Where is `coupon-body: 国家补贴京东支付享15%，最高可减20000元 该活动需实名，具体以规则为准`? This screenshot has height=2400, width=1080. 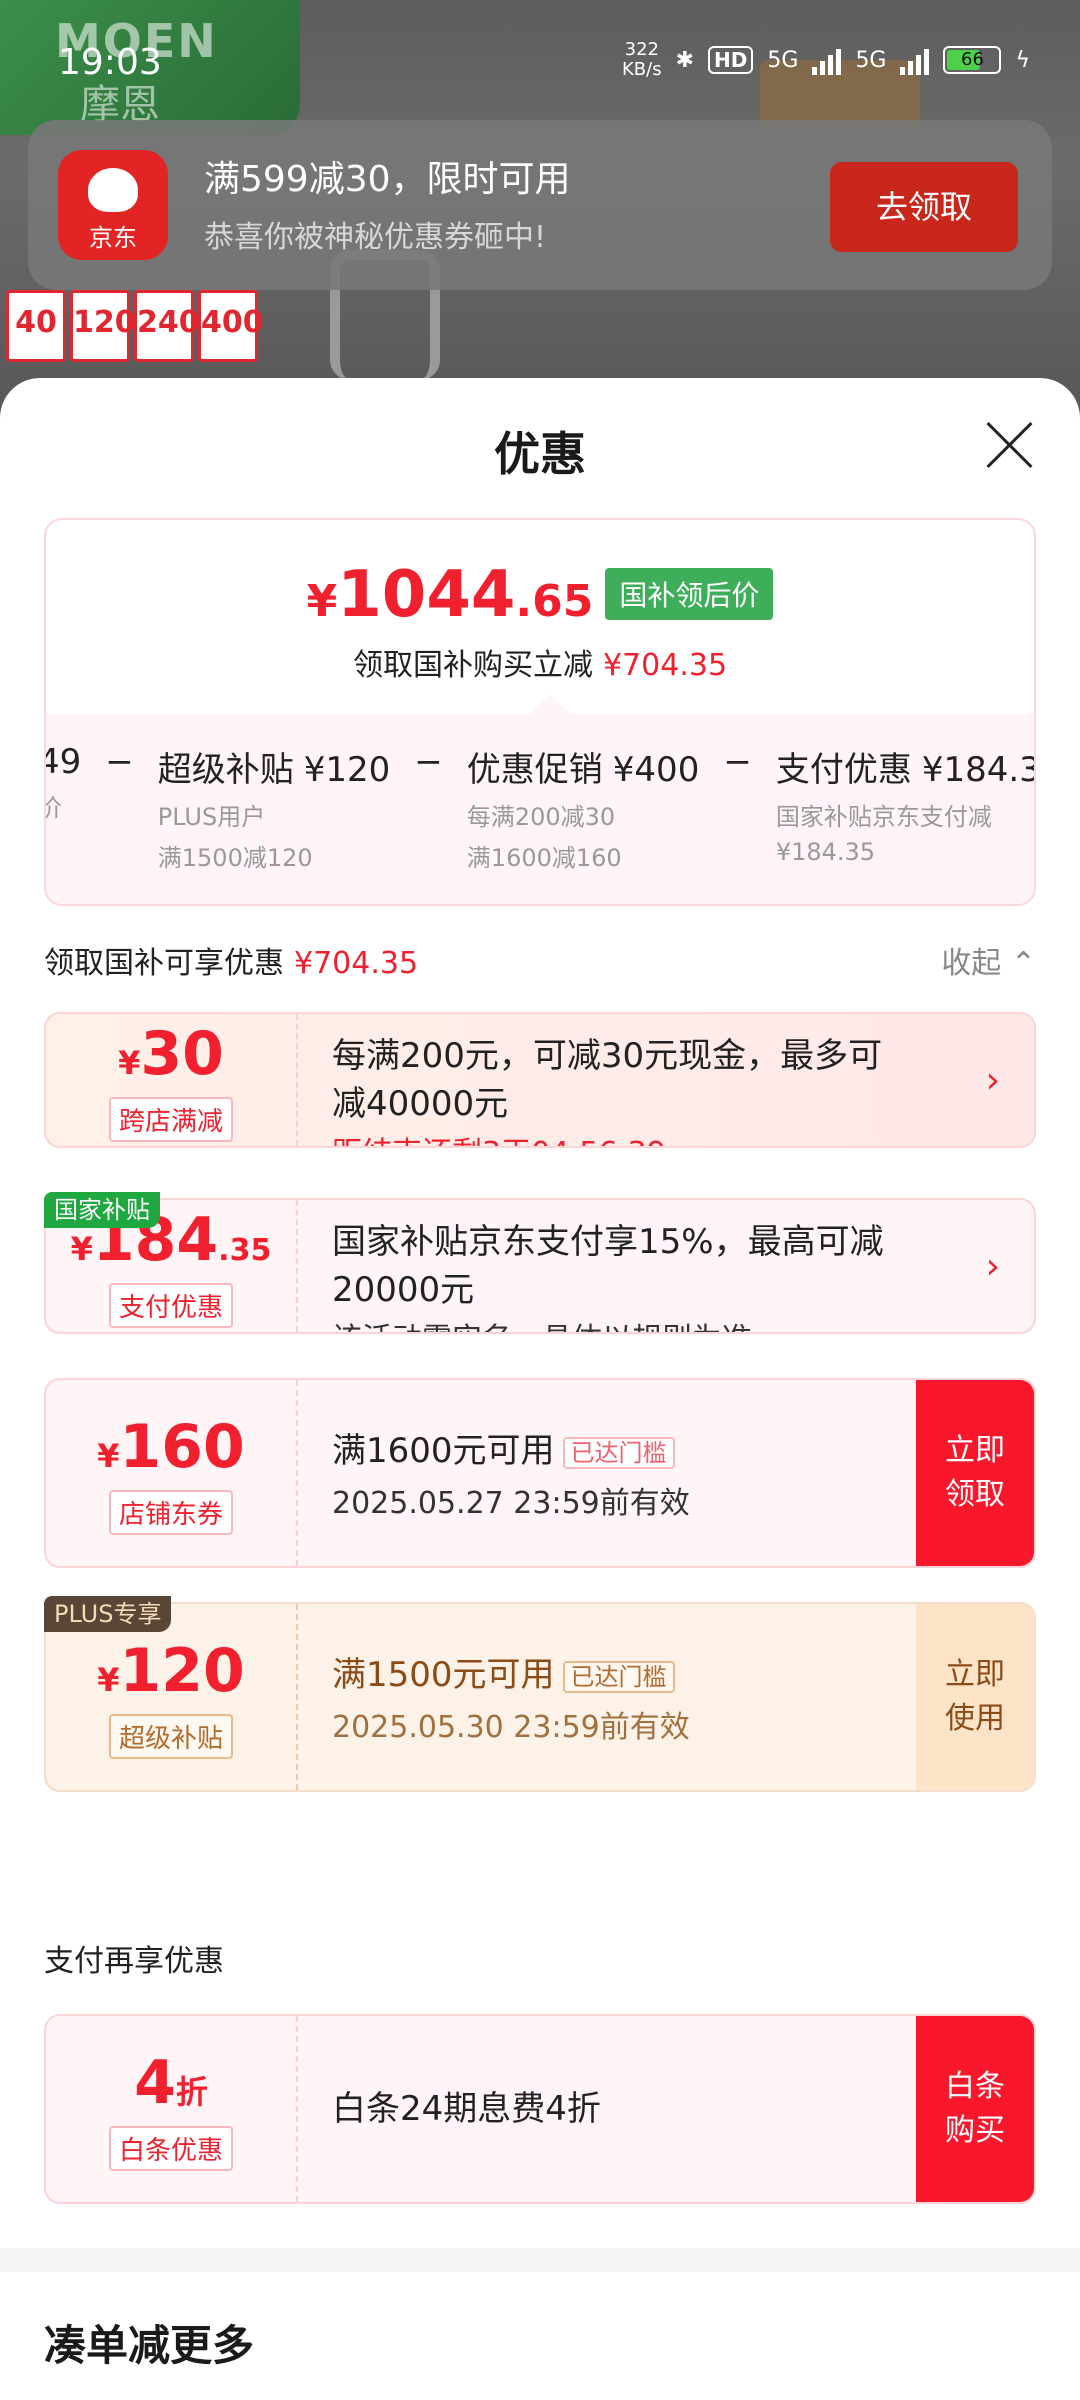
coupon-body: 国家补贴京东支付享15%，最高可减20000元 该活动需实名，具体以规则为准 is located at coordinates (623, 1275).